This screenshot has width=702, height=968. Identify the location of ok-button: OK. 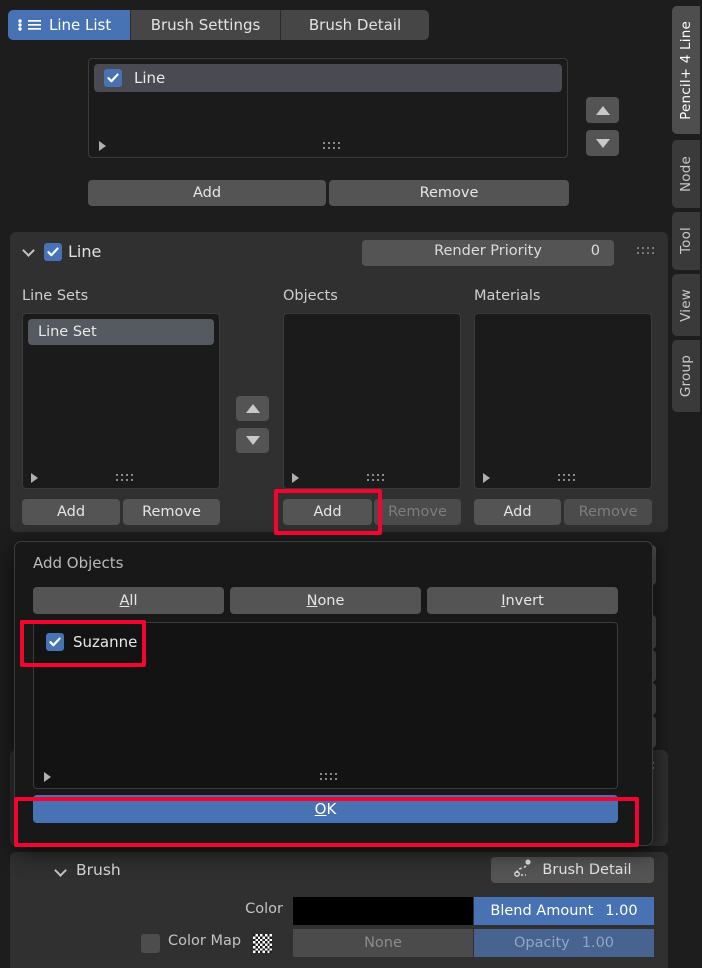
(325, 809).